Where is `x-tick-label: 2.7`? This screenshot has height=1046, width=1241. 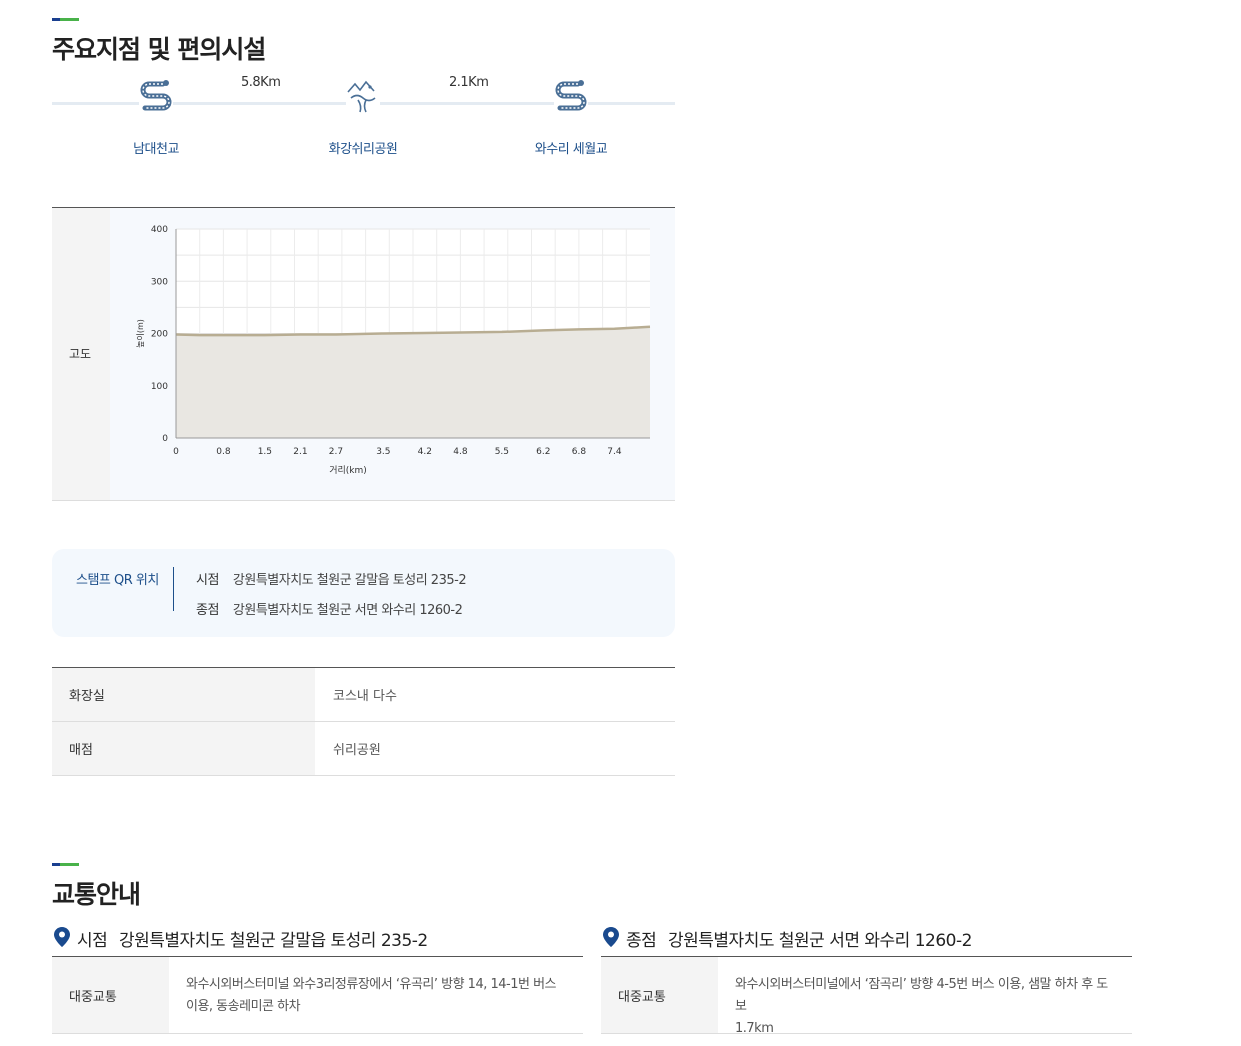 x-tick-label: 2.7 is located at coordinates (336, 452).